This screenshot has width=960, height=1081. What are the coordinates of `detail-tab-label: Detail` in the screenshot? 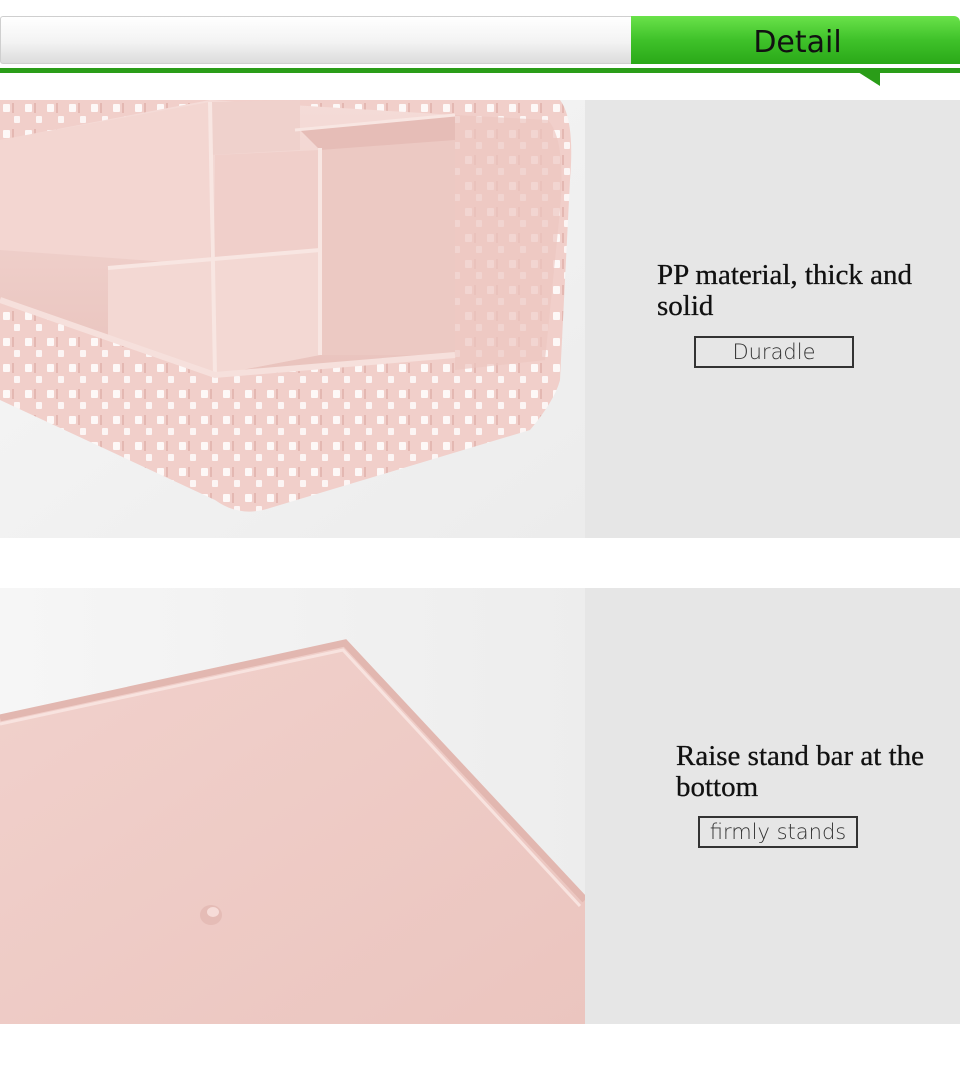 It's located at (797, 42).